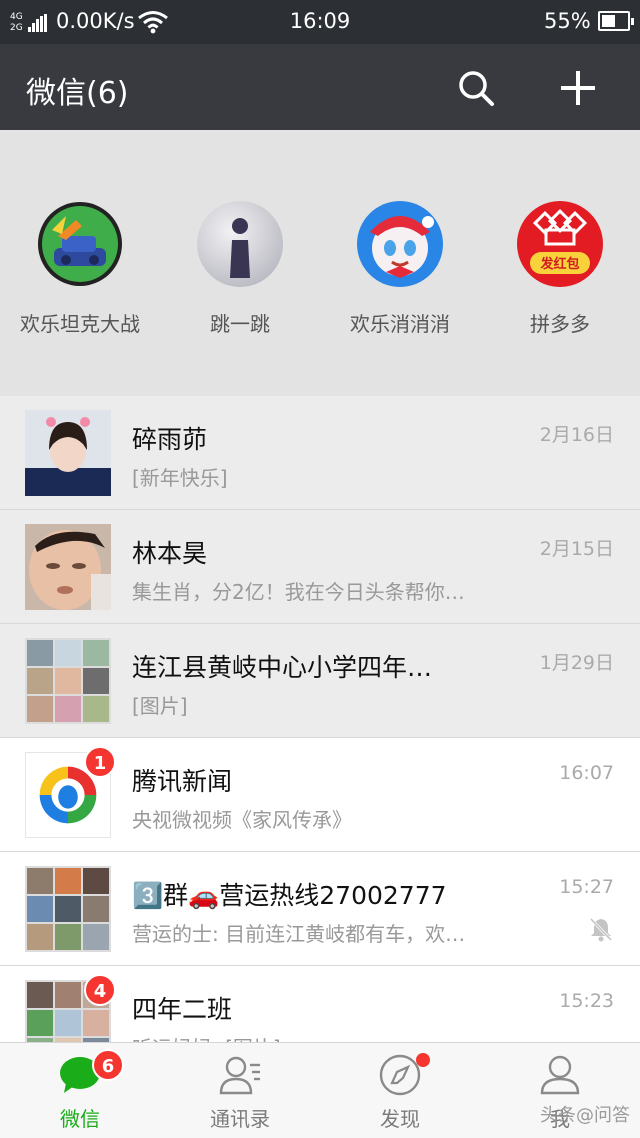 The image size is (640, 1138). What do you see at coordinates (289, 895) in the screenshot?
I see `chat-name: 3️⃣群🚗营运热线27002777` at bounding box center [289, 895].